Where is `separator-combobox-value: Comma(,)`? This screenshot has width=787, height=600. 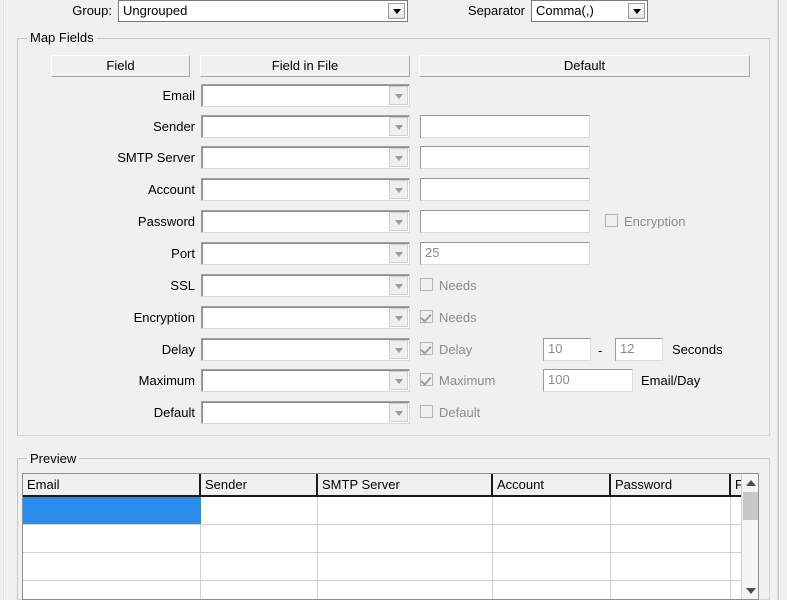
separator-combobox-value: Comma(,) is located at coordinates (565, 10).